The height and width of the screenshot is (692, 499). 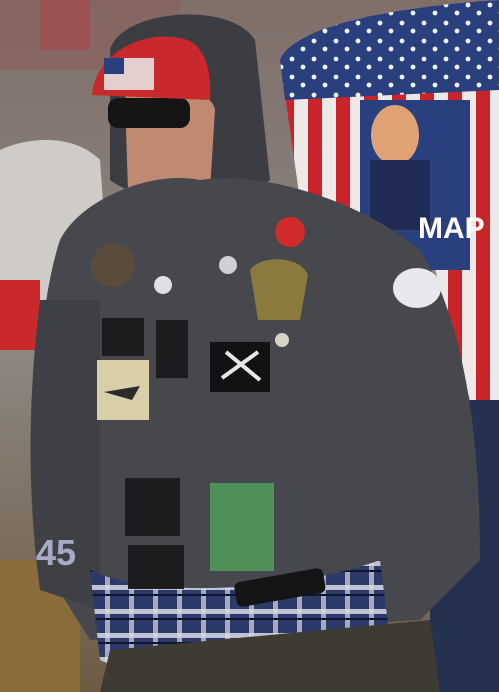 What do you see at coordinates (172, 349) in the screenshot?
I see `skull-patch` at bounding box center [172, 349].